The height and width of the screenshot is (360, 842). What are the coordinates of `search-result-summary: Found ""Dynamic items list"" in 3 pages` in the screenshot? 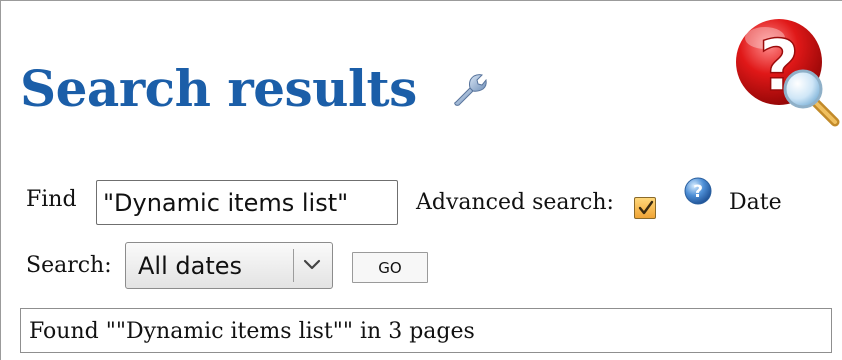 It's located at (426, 330).